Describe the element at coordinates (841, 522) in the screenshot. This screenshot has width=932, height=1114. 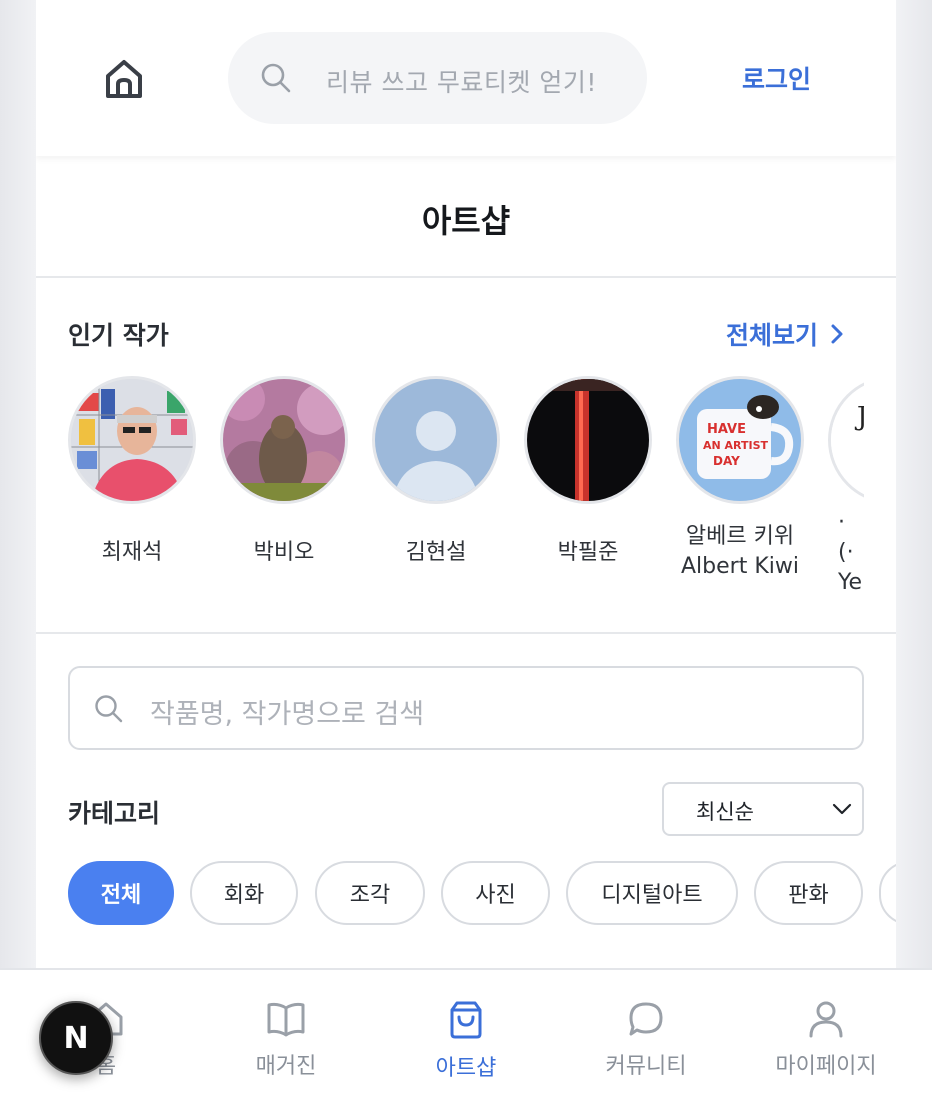
I see `artist-name-line: ·` at that location.